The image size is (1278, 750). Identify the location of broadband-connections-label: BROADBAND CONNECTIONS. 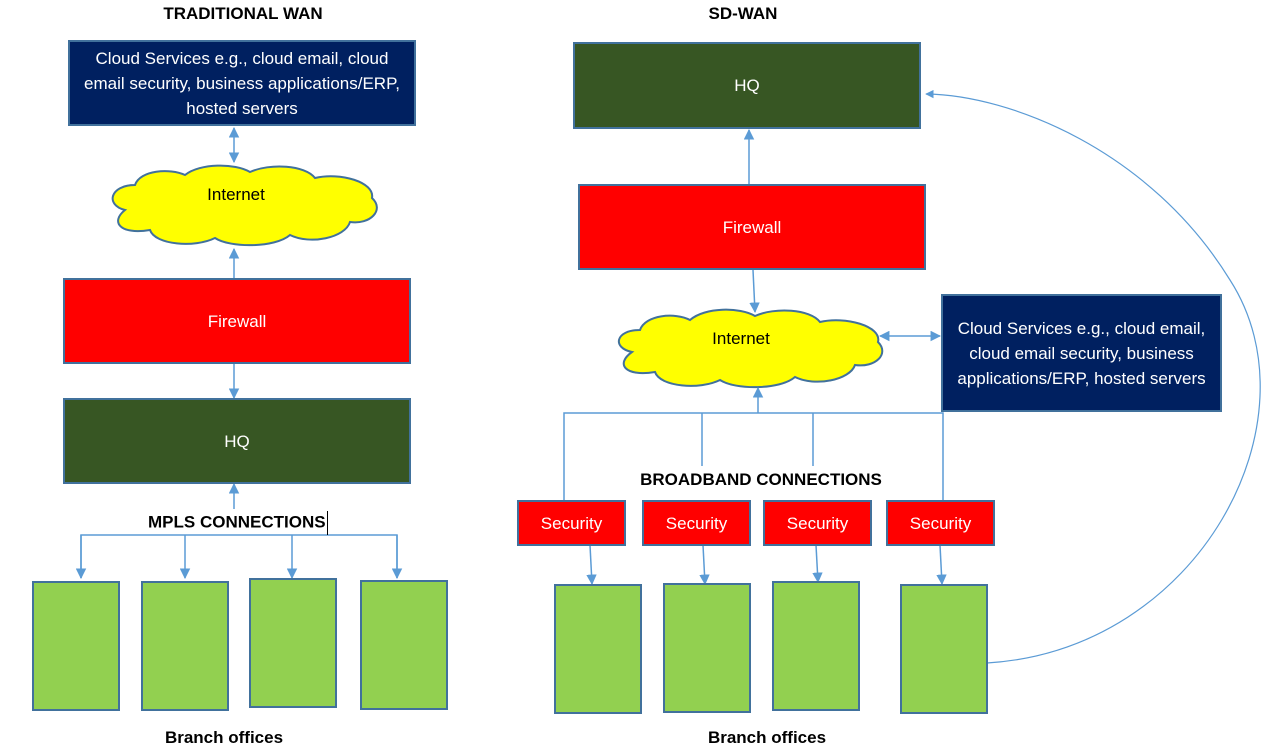
(761, 479).